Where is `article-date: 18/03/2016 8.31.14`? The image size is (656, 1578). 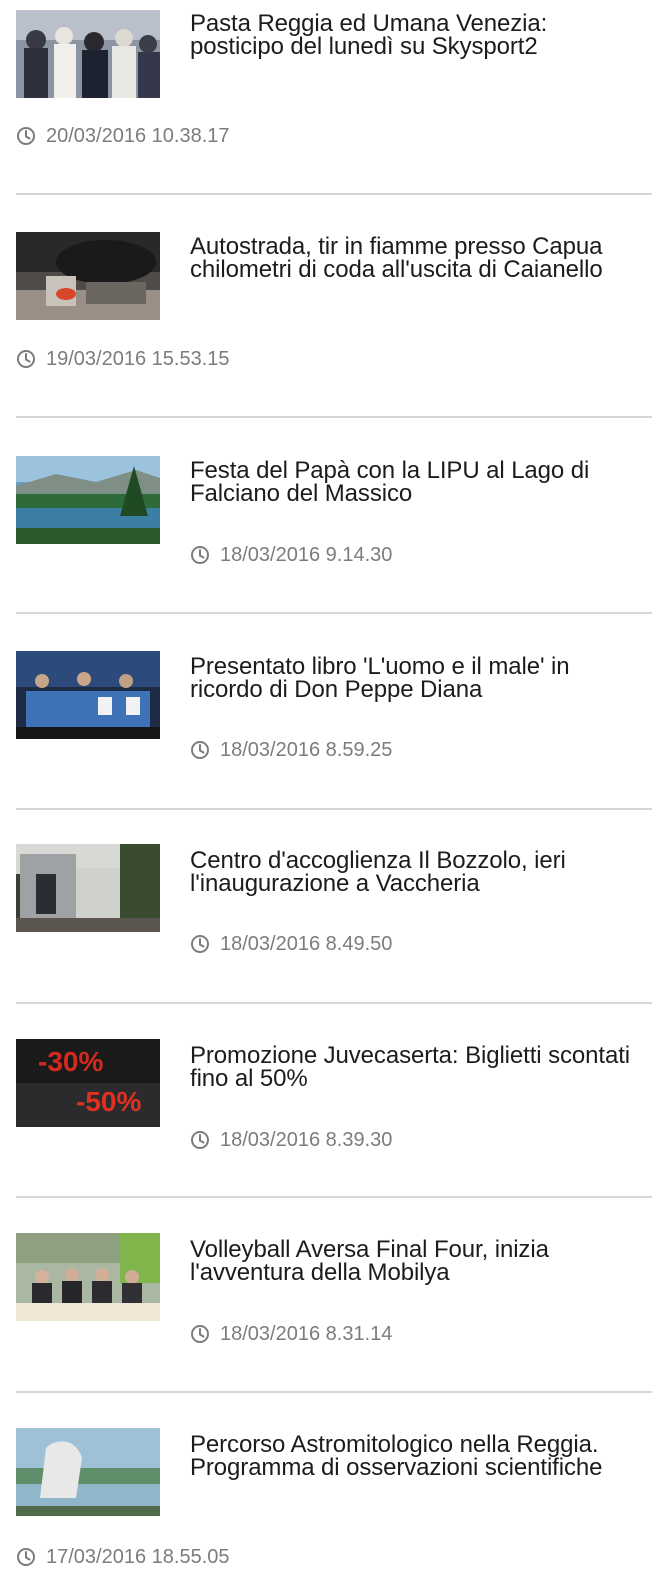
article-date: 18/03/2016 8.31.14 is located at coordinates (291, 1334).